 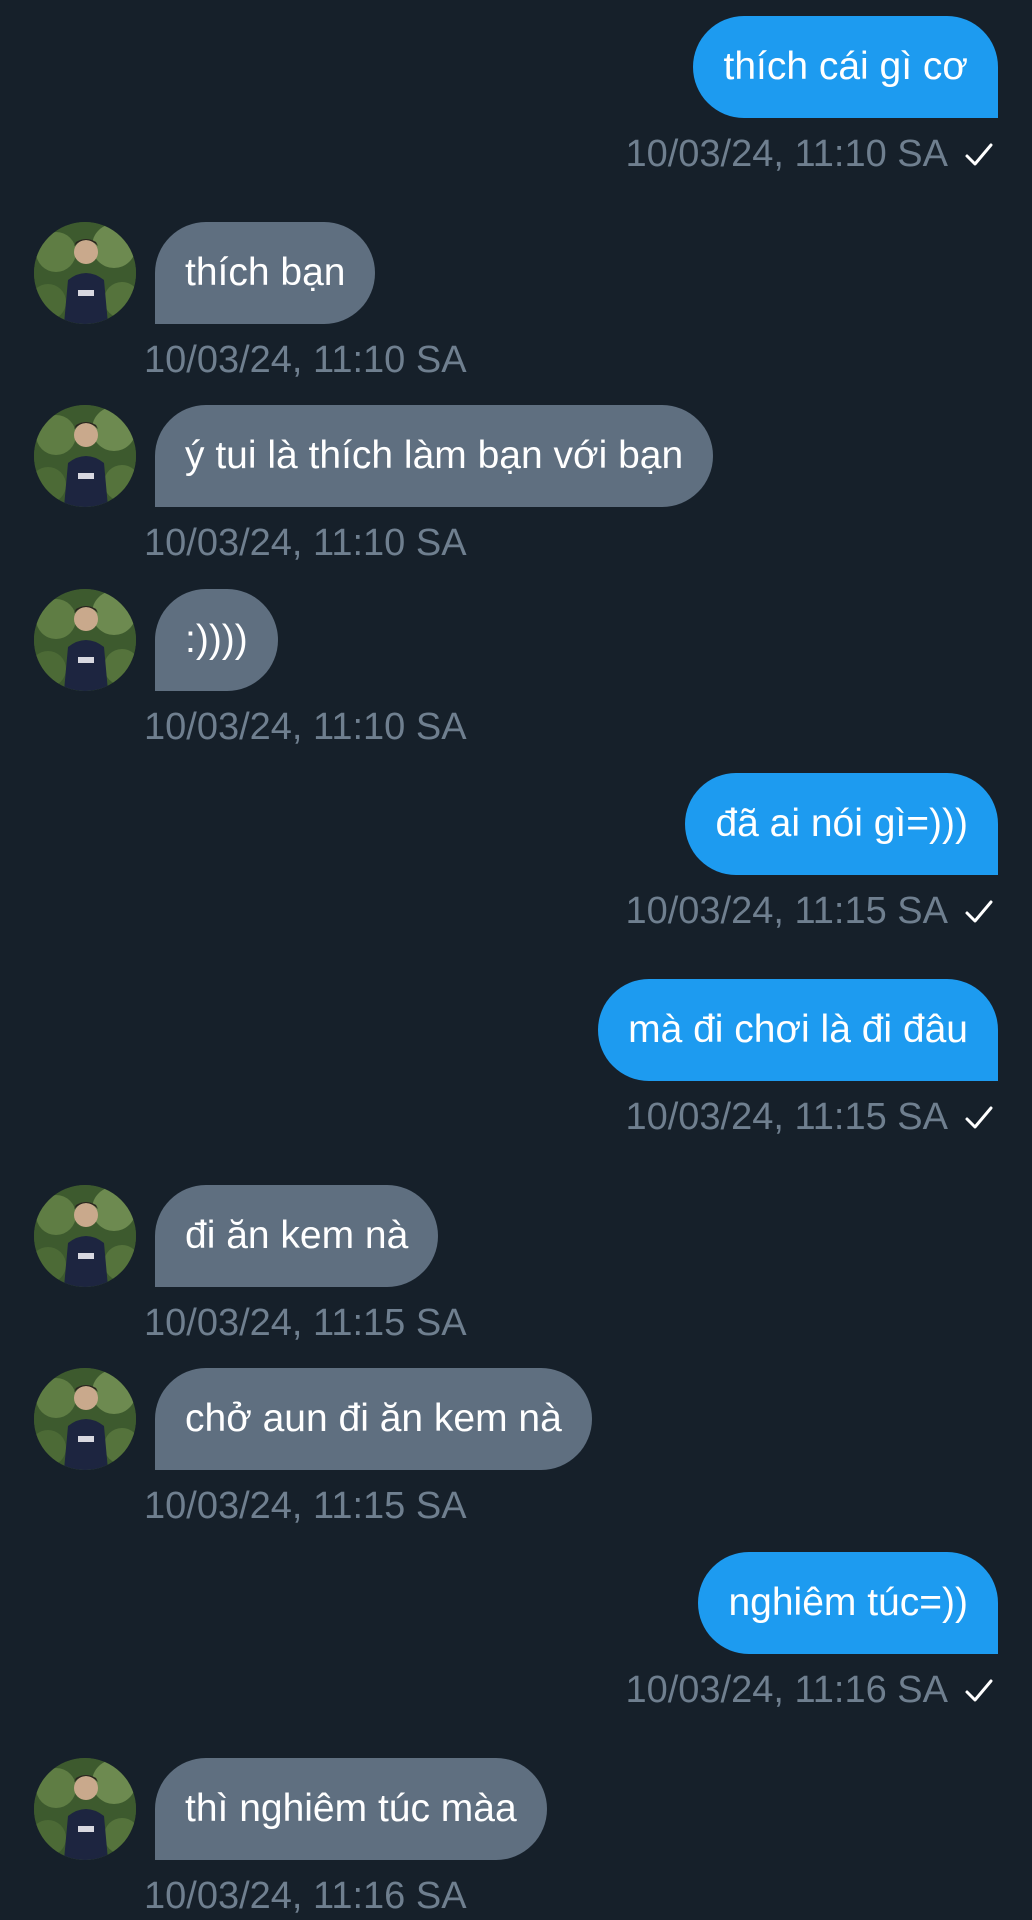 What do you see at coordinates (434, 456) in the screenshot?
I see `message-bubble: ý tui là thích làm bạn với bạn` at bounding box center [434, 456].